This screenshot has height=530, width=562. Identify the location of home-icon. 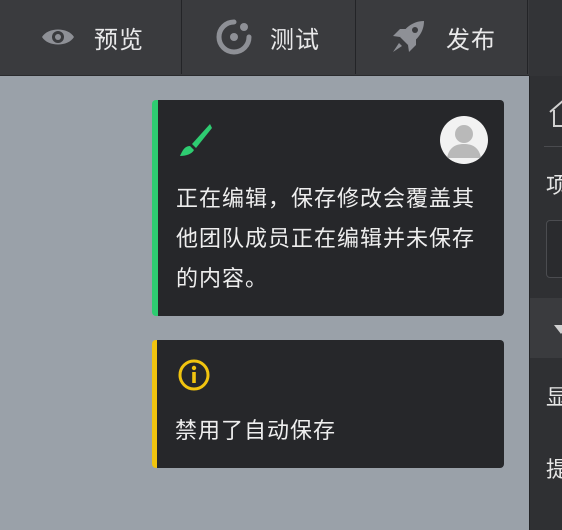
(555, 115).